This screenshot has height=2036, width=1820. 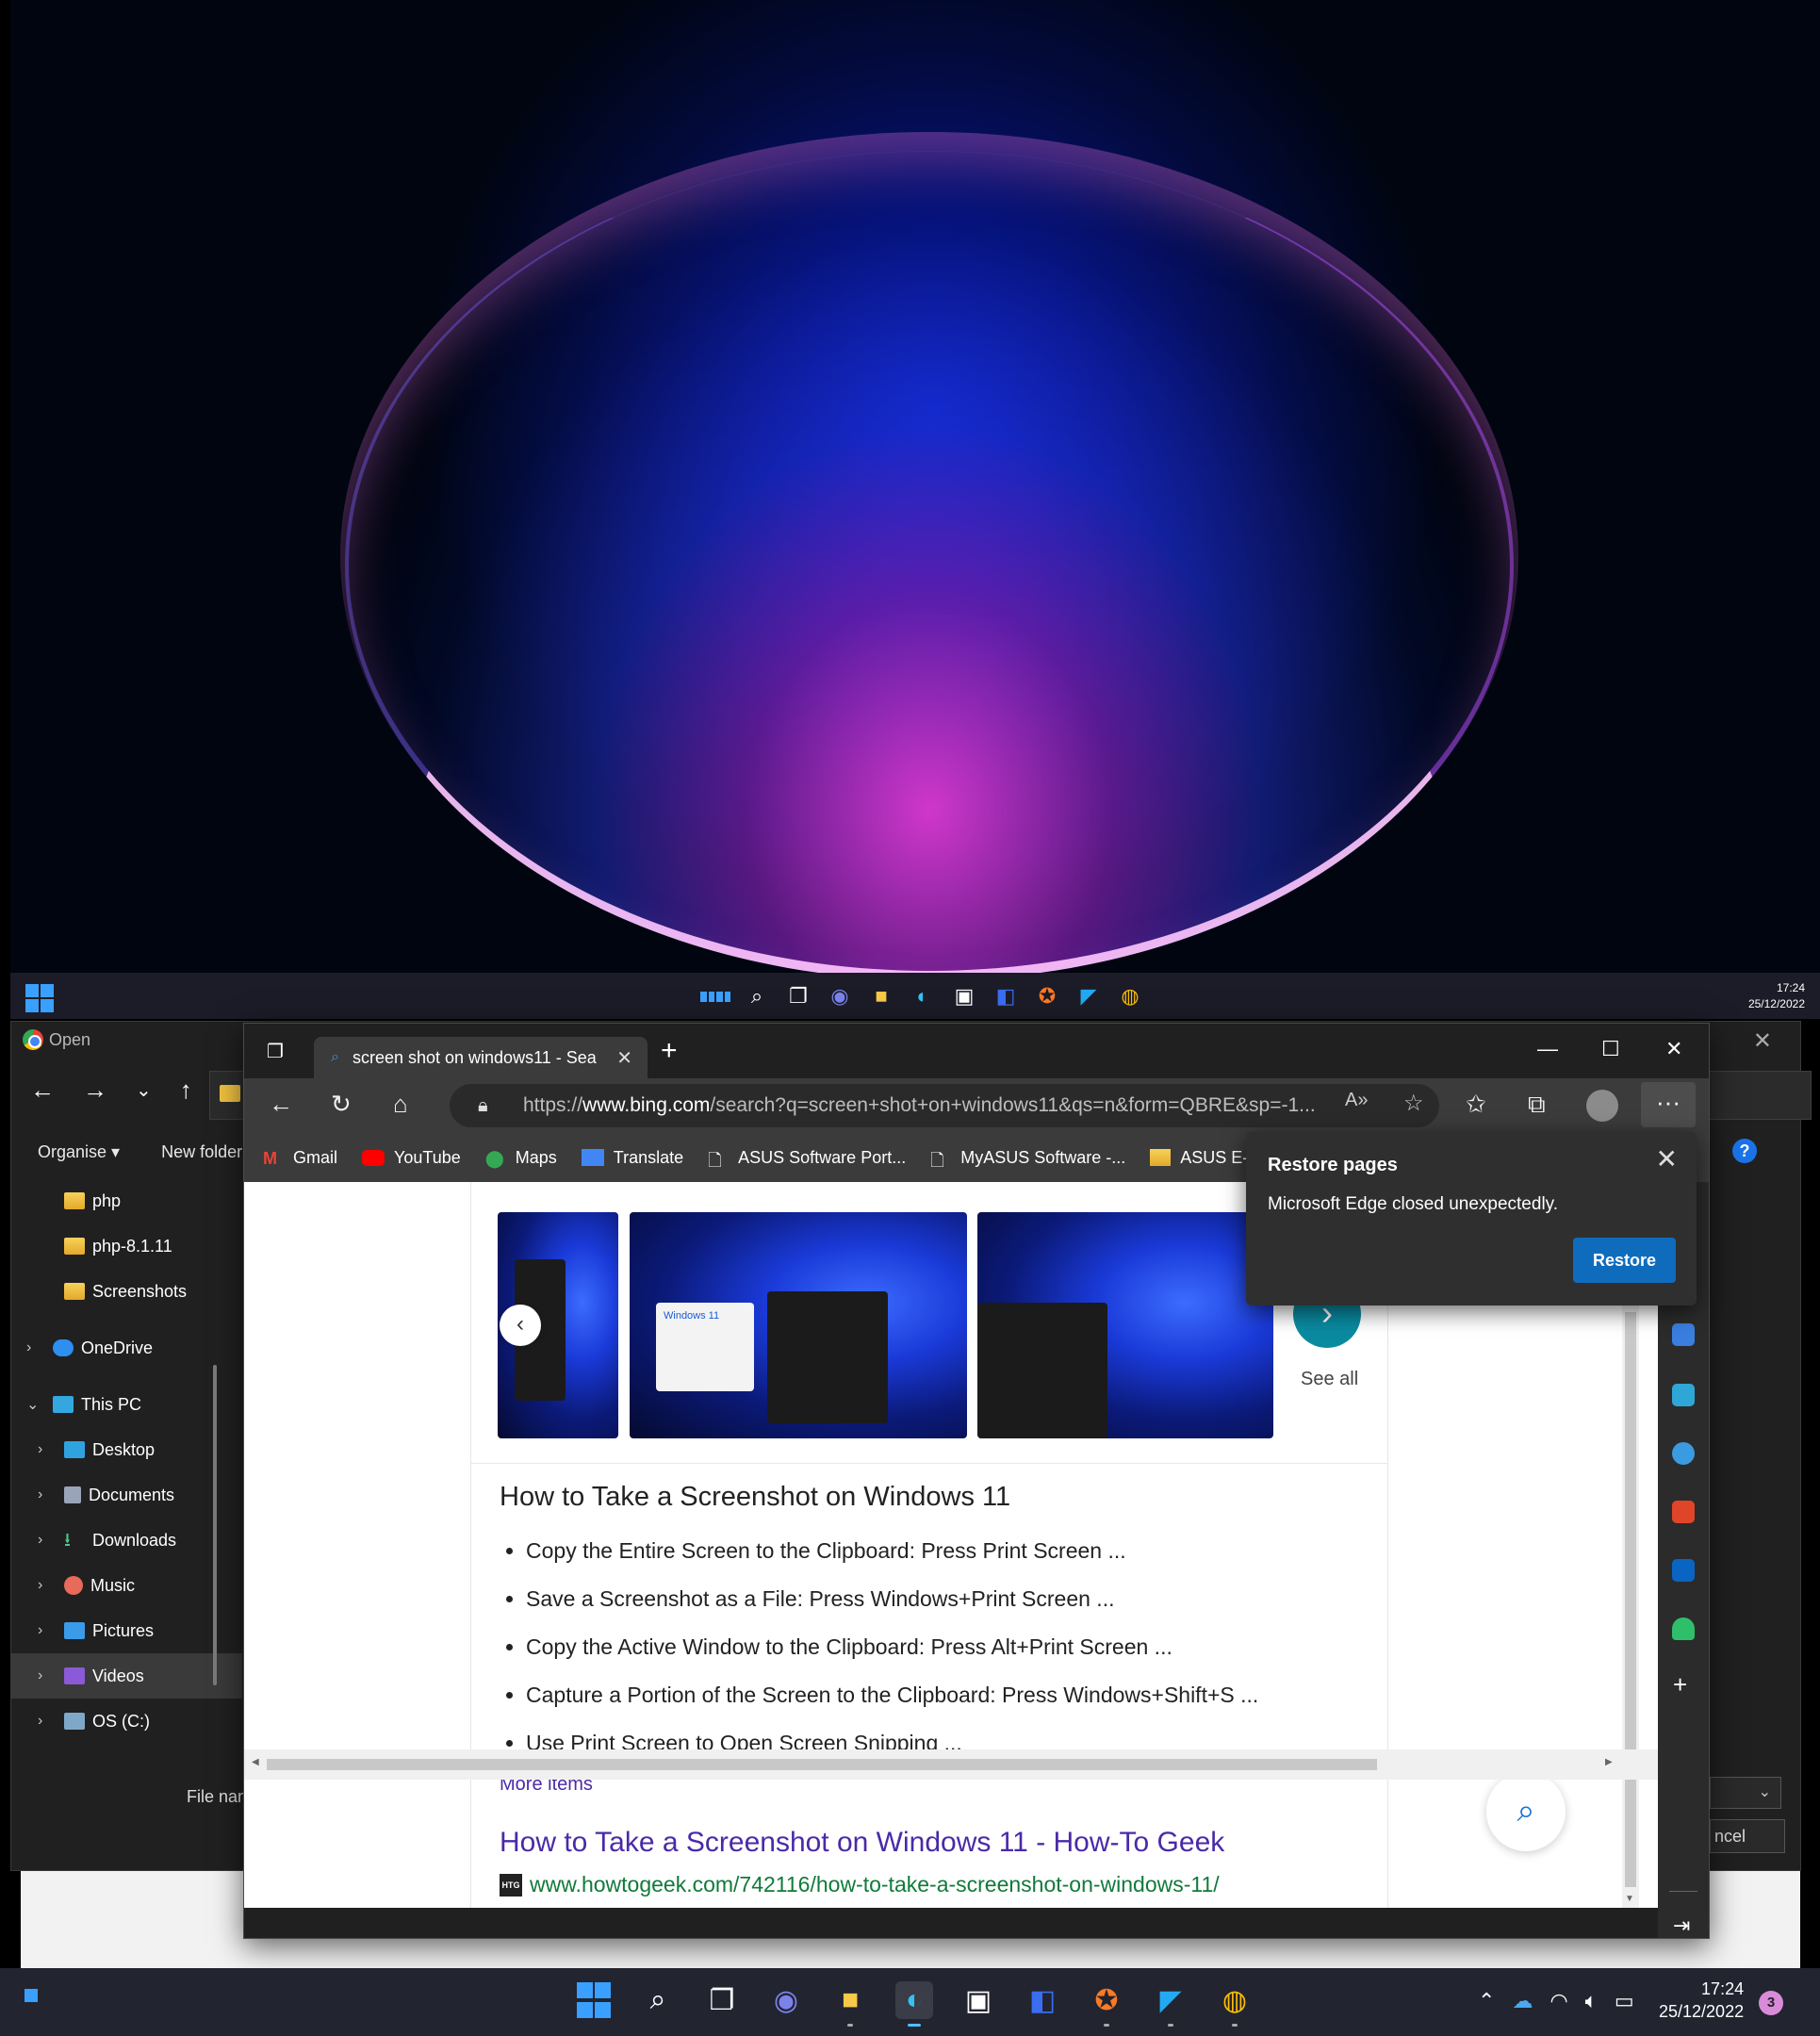 What do you see at coordinates (1537, 1105) in the screenshot?
I see `collections-icon: ⧉` at bounding box center [1537, 1105].